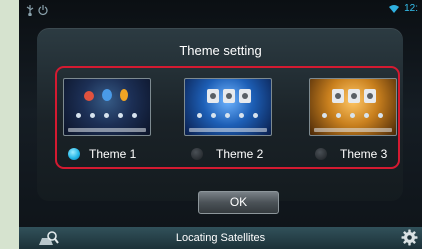  Describe the element at coordinates (353, 107) in the screenshot. I see `theme-3-preview` at that location.